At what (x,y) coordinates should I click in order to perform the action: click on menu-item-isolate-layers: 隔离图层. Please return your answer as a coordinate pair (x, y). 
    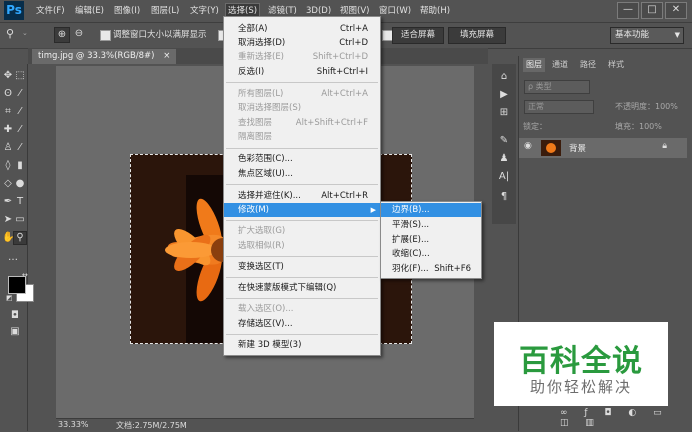
    Looking at the image, I should click on (302, 137).